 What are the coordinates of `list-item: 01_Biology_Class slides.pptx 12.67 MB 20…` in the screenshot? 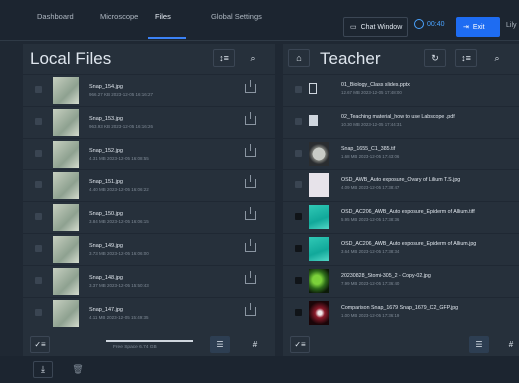 It's located at (401, 90).